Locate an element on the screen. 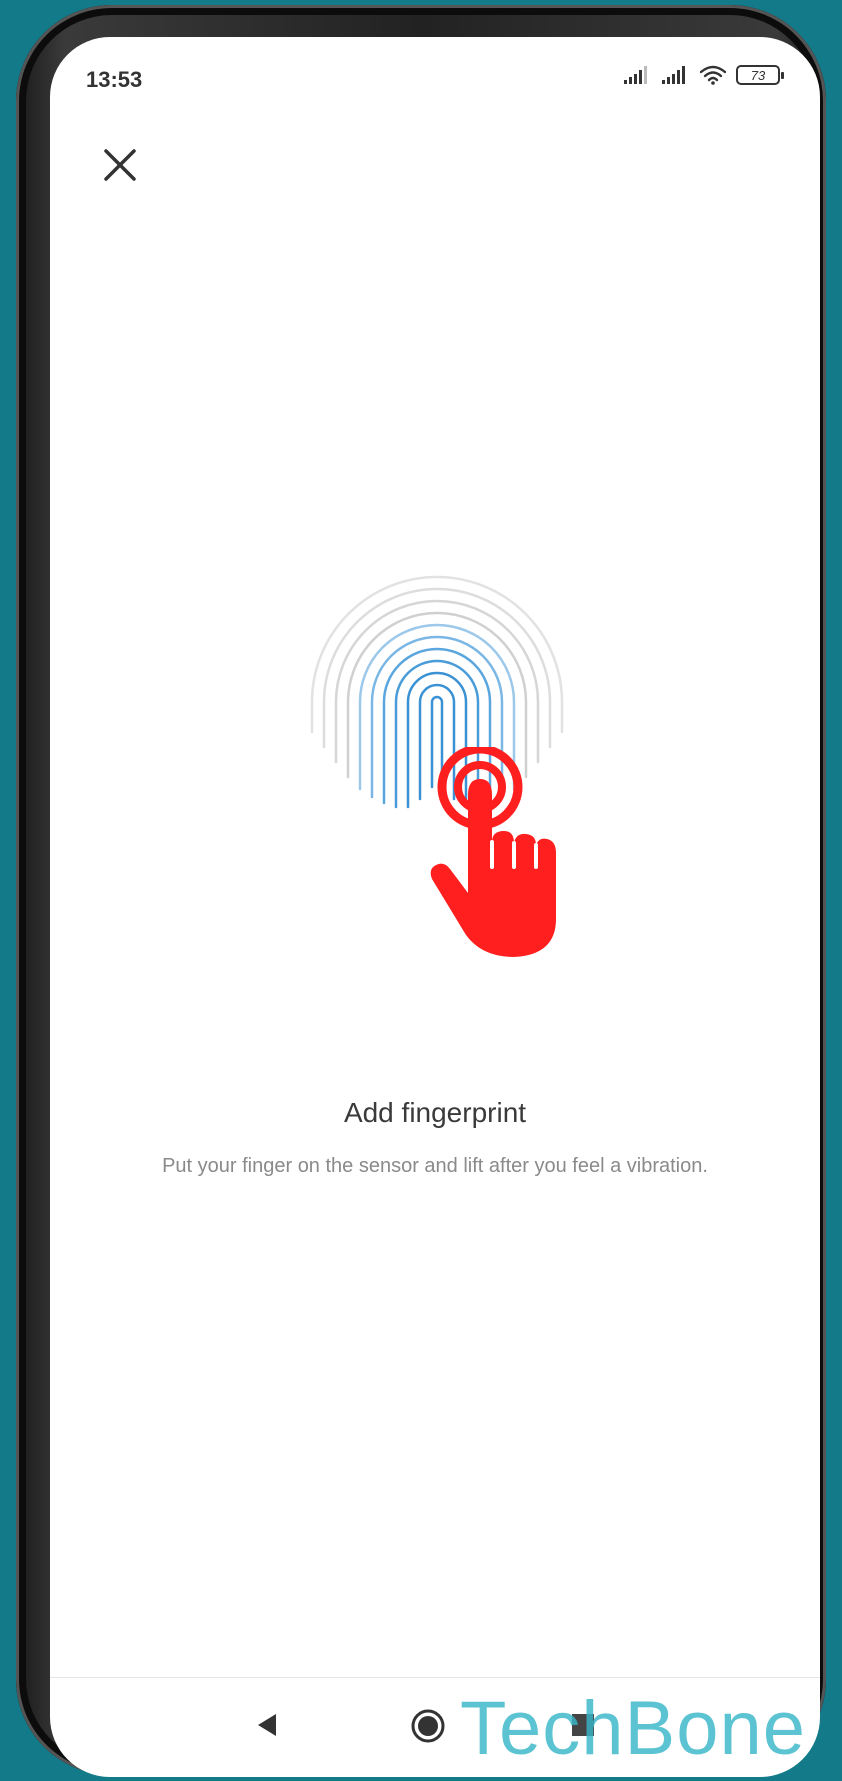 This screenshot has width=842, height=1781. status-bar: 13:53 73 is located at coordinates (435, 82).